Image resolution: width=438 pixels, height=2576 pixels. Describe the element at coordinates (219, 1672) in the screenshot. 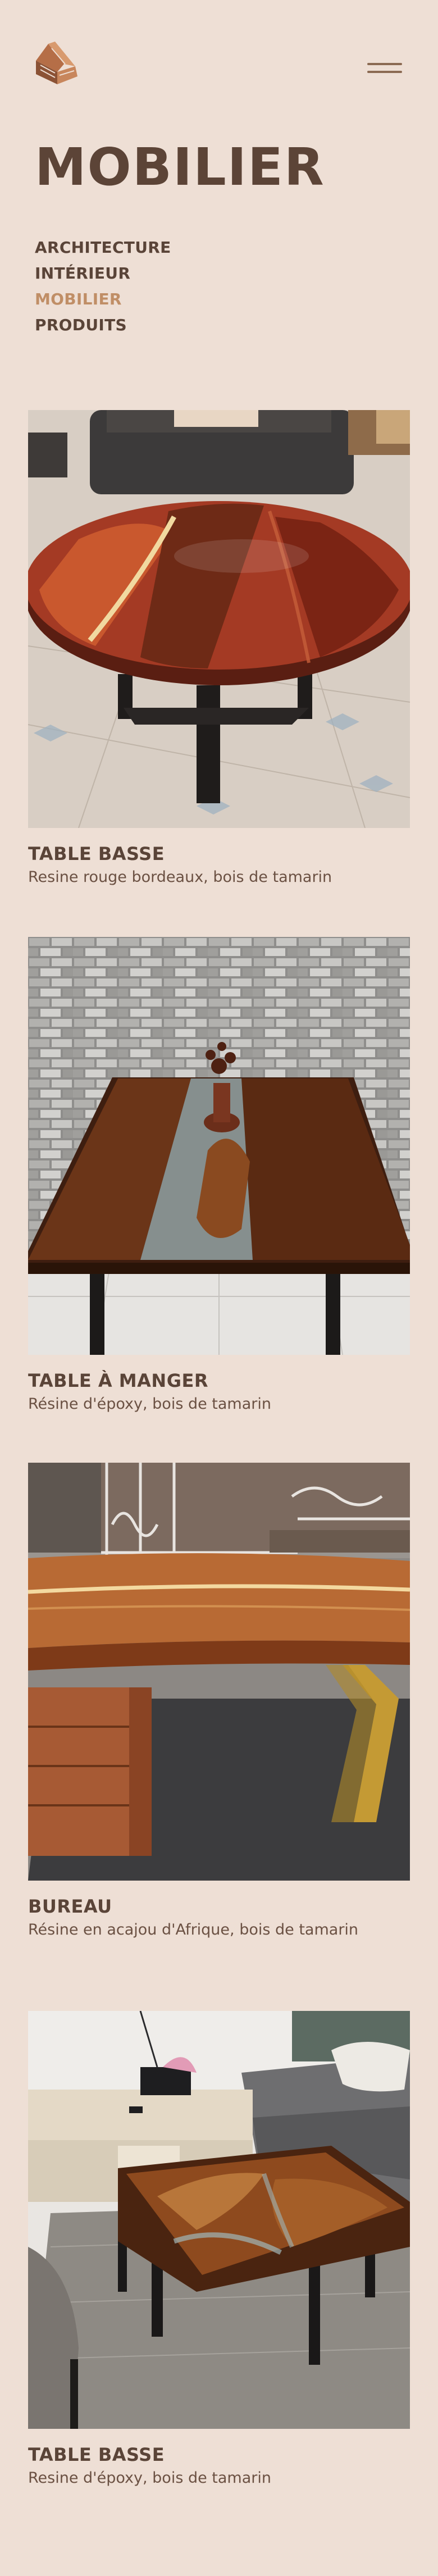

I see `product-image-bureau` at that location.